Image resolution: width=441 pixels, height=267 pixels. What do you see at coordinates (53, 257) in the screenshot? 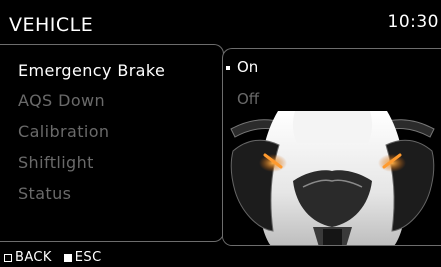
I see `footer-hints: BACK ESC` at bounding box center [53, 257].